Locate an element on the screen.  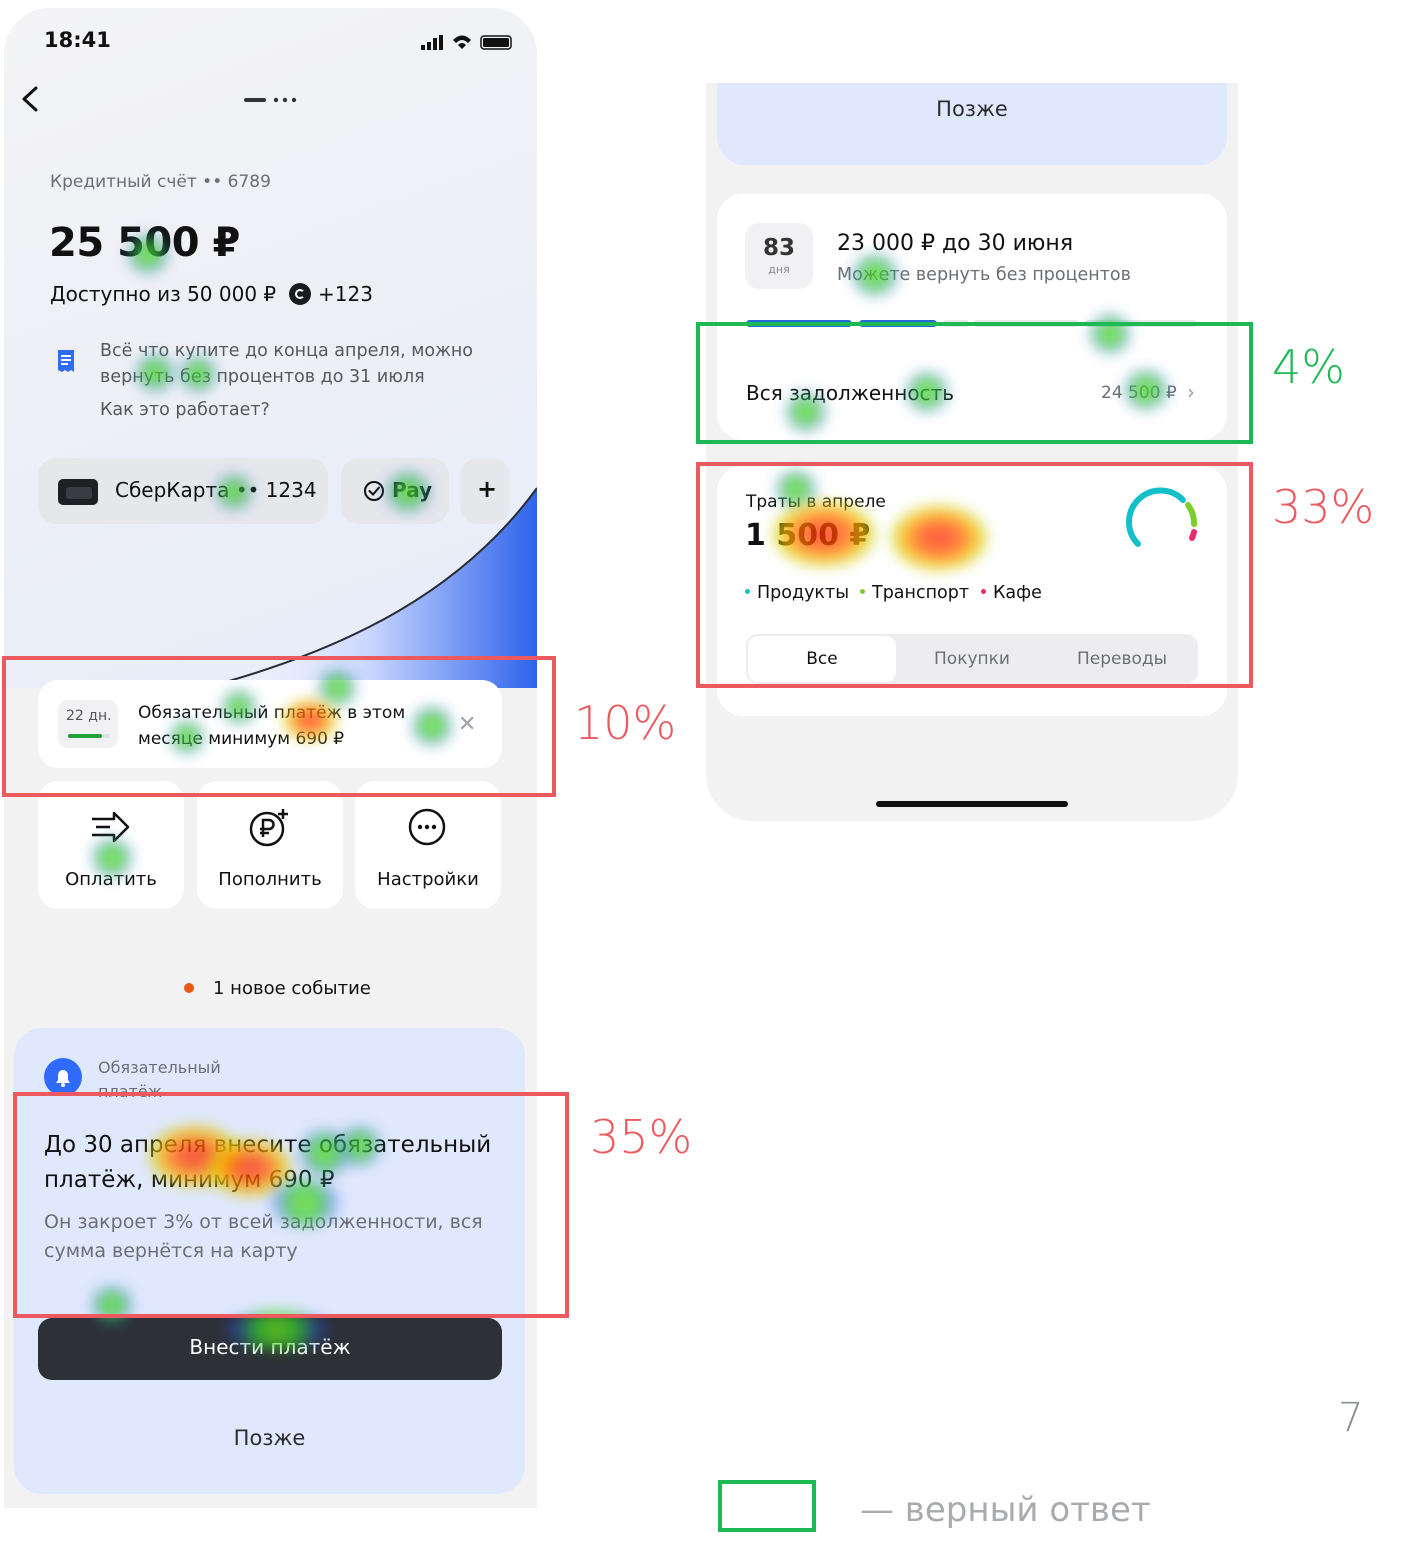
check-circle-icon is located at coordinates (374, 491).